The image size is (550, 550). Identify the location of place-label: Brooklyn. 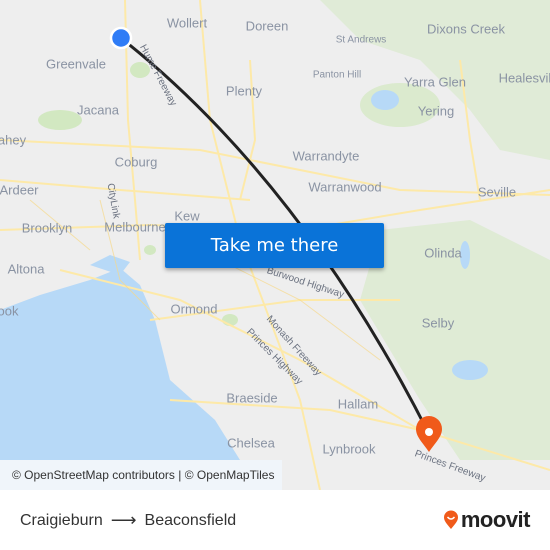
(47, 228).